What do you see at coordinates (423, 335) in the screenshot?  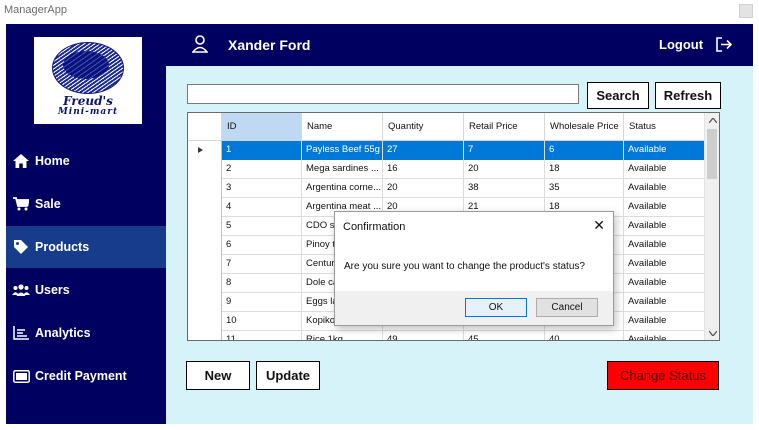 I see `cell-quantity: 49` at bounding box center [423, 335].